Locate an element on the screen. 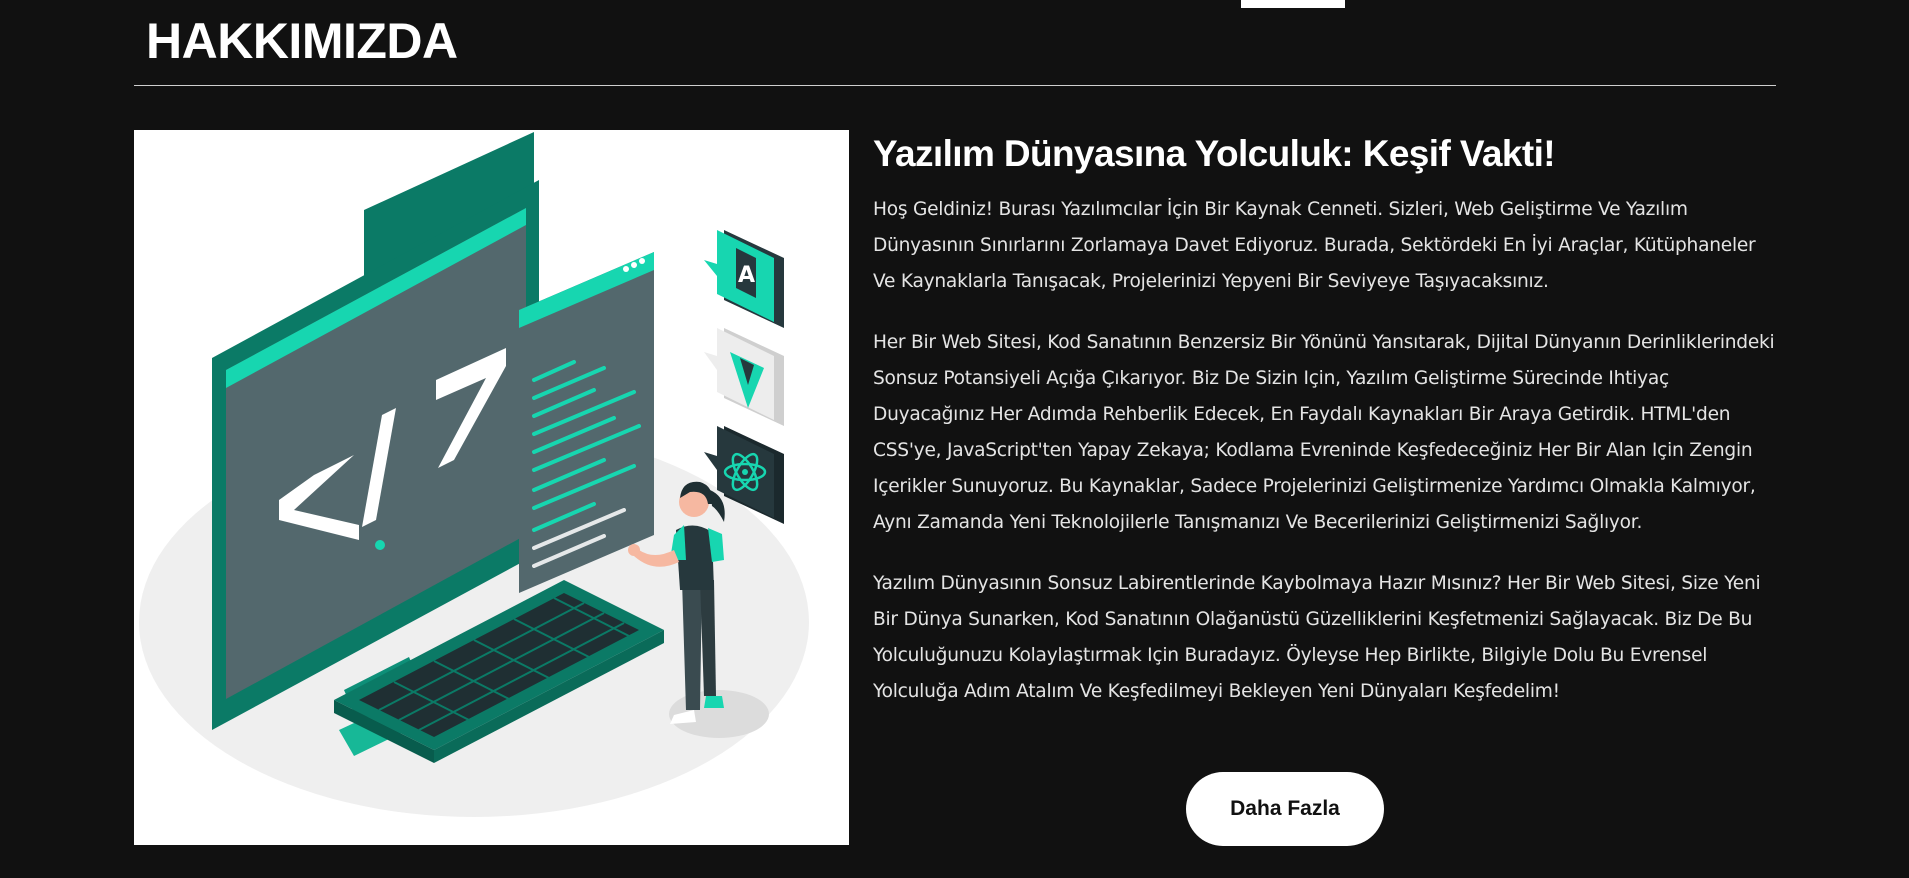 Image resolution: width=1909 pixels, height=878 pixels. svg-text: A is located at coordinates (746, 275).